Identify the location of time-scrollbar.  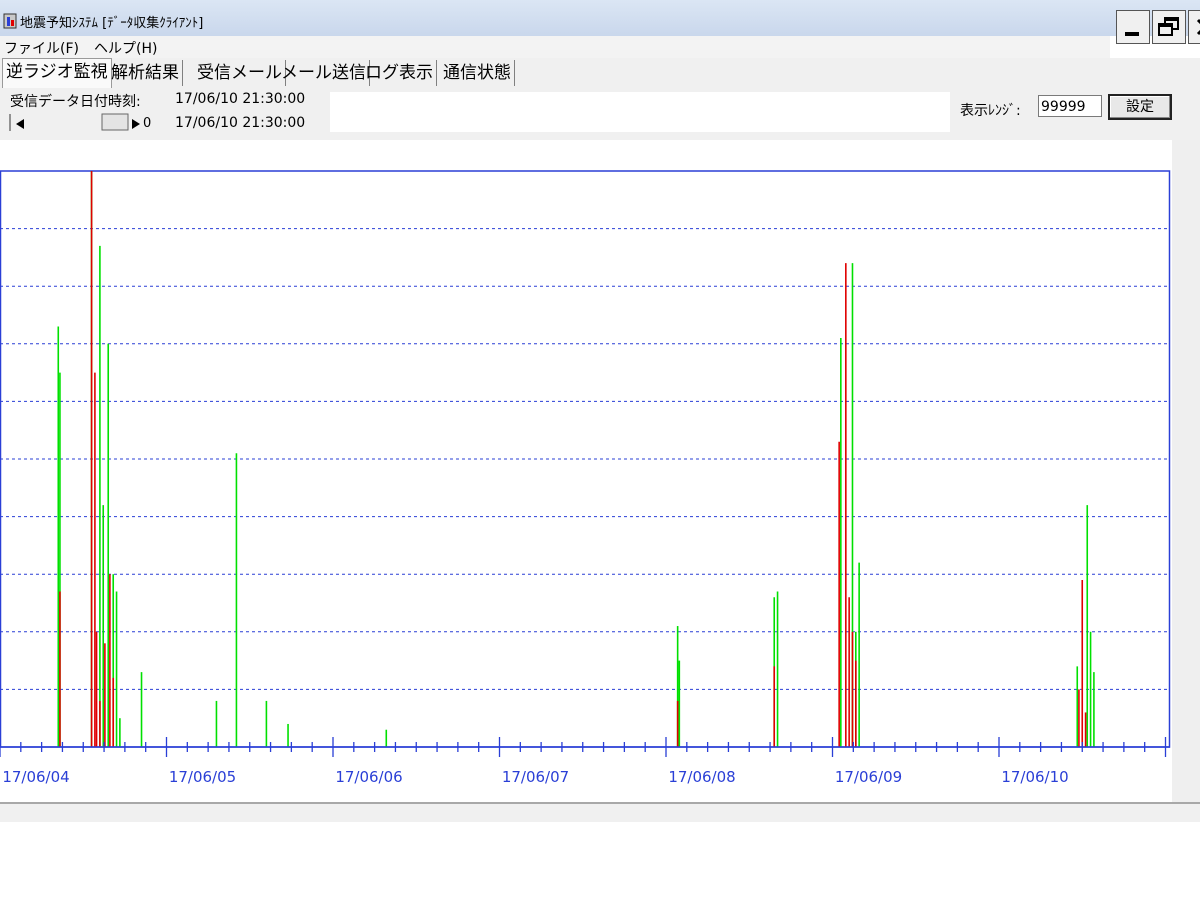
(73, 122).